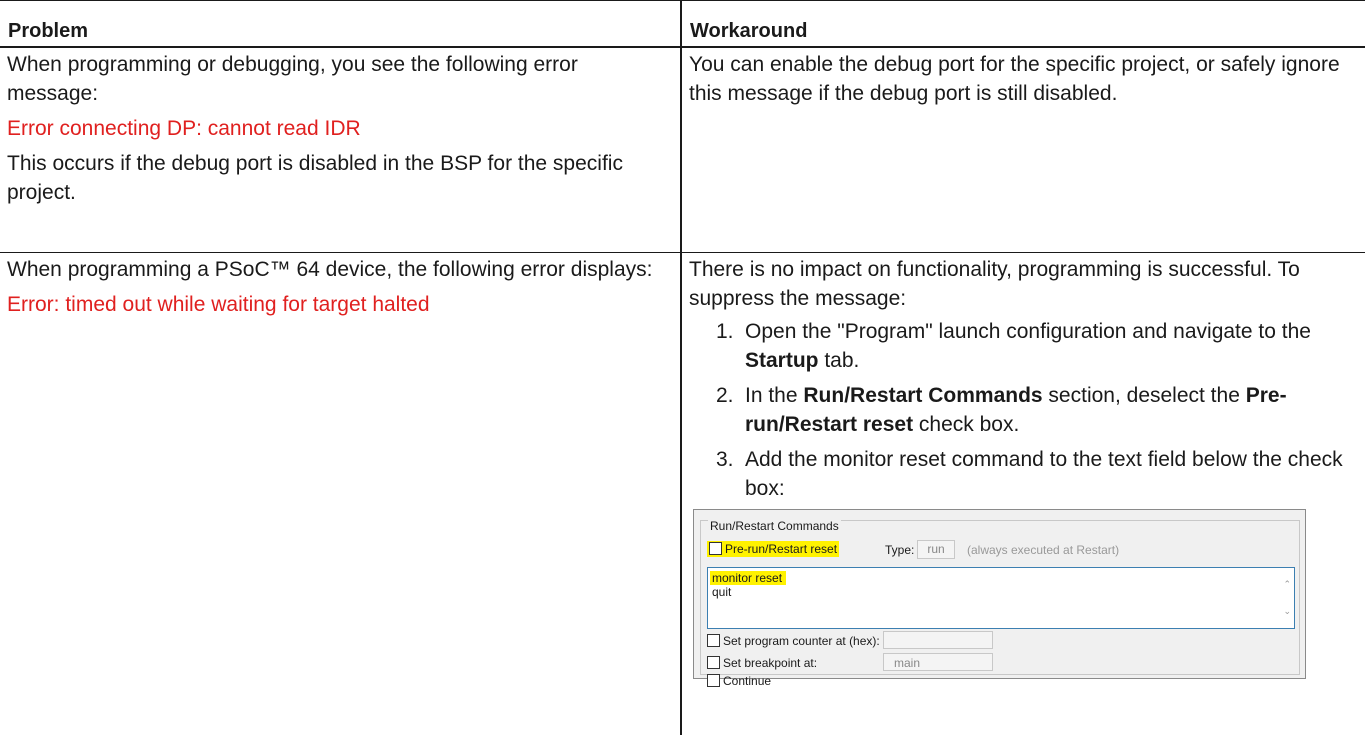 The image size is (1365, 735). I want to click on set-pc-option: Set program counter at (hex):, so click(793, 641).